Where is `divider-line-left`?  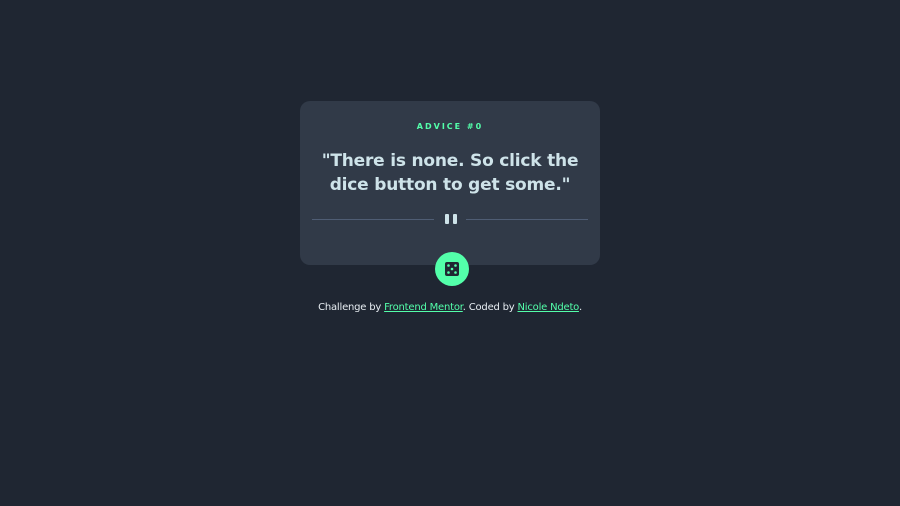 divider-line-left is located at coordinates (373, 219).